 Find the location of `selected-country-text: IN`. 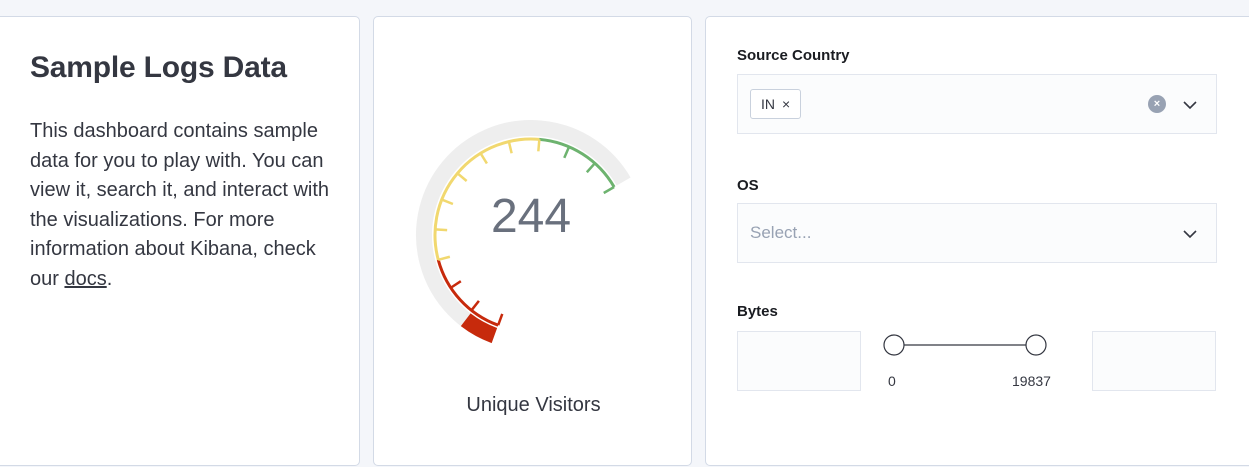

selected-country-text: IN is located at coordinates (768, 104).